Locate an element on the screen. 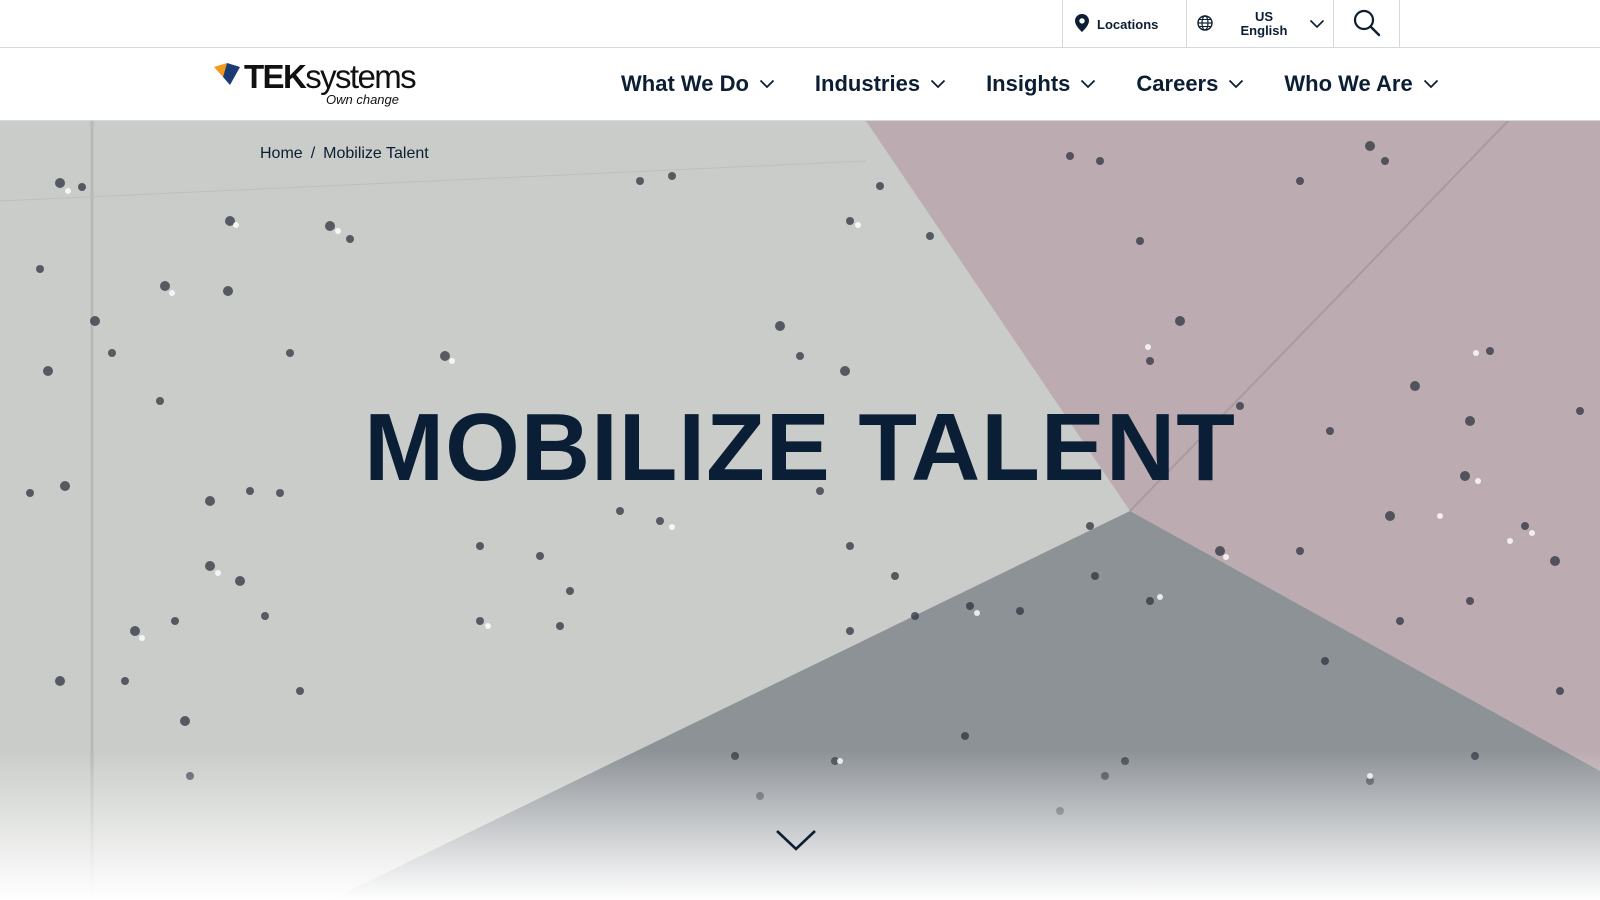 This screenshot has height=900, width=1600. page-title: MOBILIZE TALENT is located at coordinates (800, 447).